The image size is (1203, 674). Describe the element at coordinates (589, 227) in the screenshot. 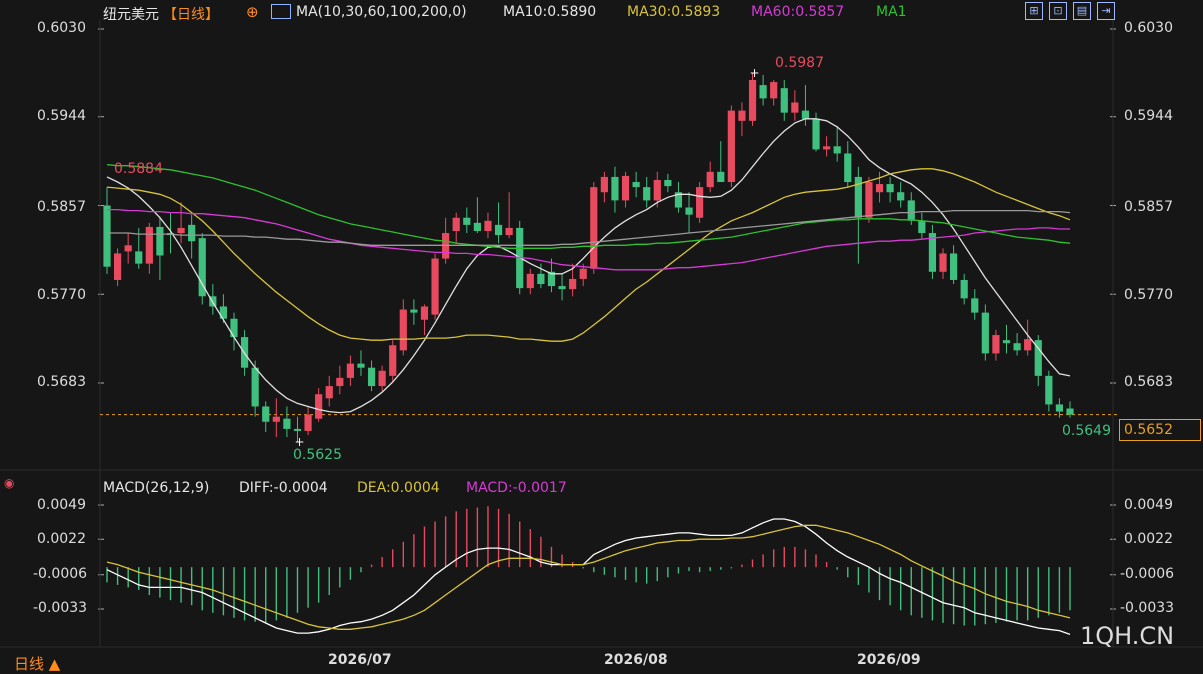

I see `ma200-line` at that location.